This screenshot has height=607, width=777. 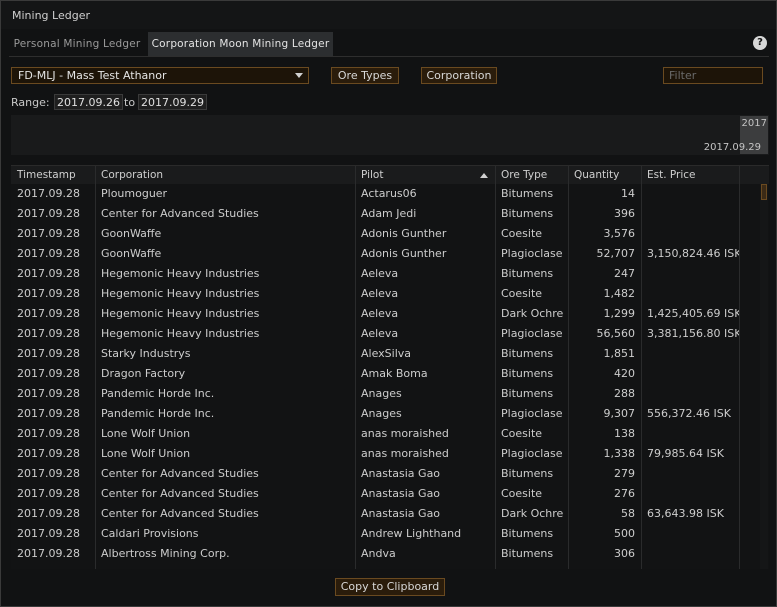 What do you see at coordinates (390, 194) in the screenshot?
I see `table-row: 2017.09.28 Ploumoguer Actarus06 Bitumens 14` at bounding box center [390, 194].